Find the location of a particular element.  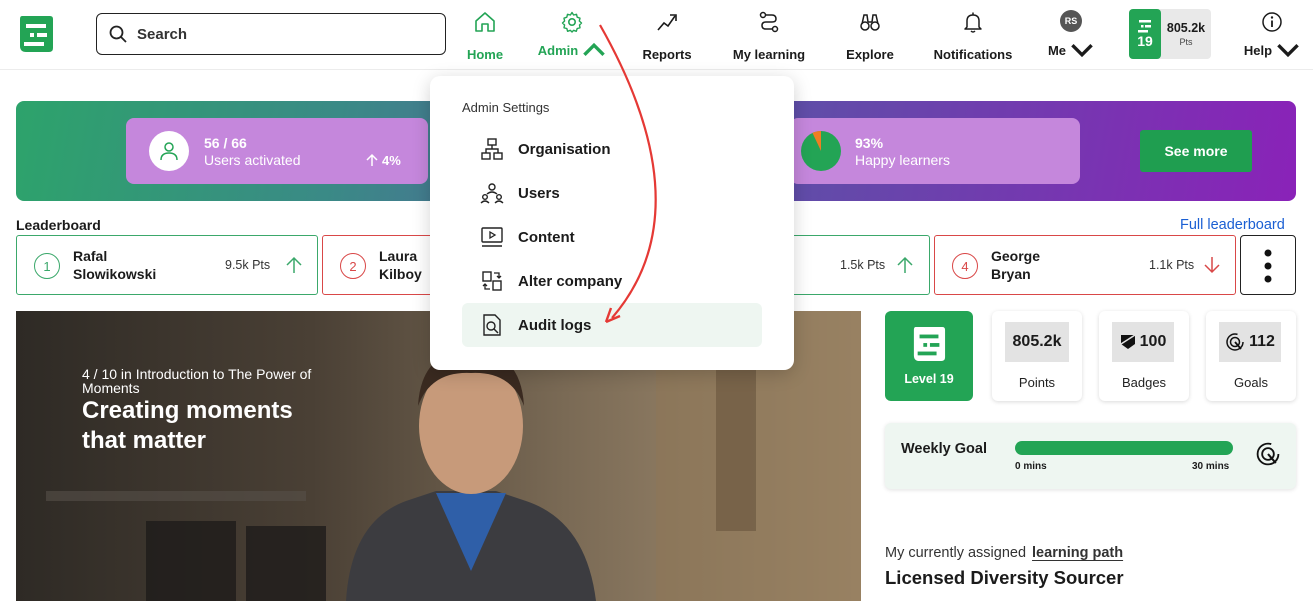

level-card: Level 19 is located at coordinates (929, 356).